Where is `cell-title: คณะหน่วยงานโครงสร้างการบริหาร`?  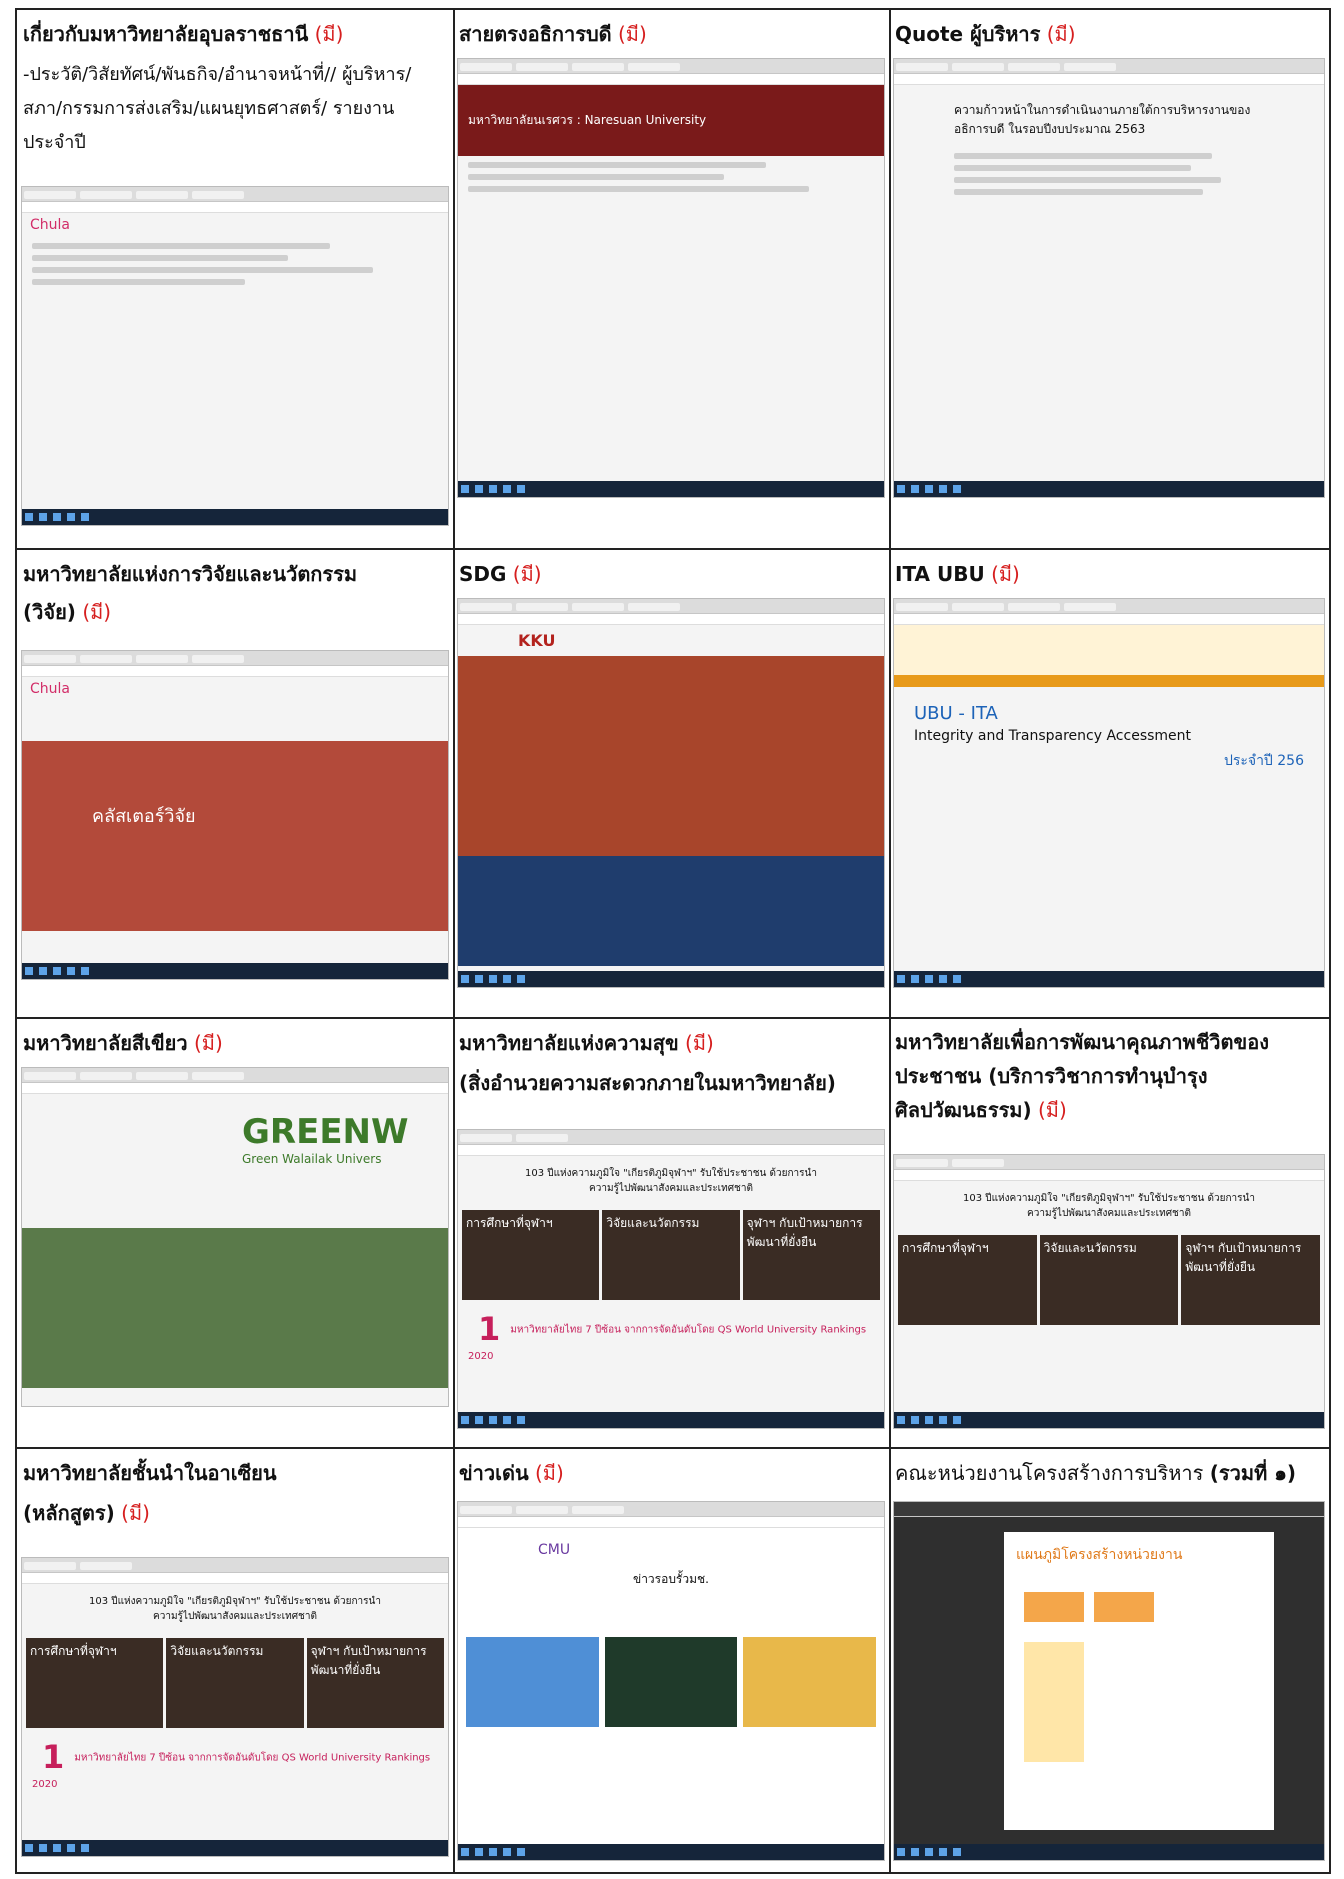
cell-title: คณะหน่วยงานโครงสร้างการบริหาร is located at coordinates (1049, 1473).